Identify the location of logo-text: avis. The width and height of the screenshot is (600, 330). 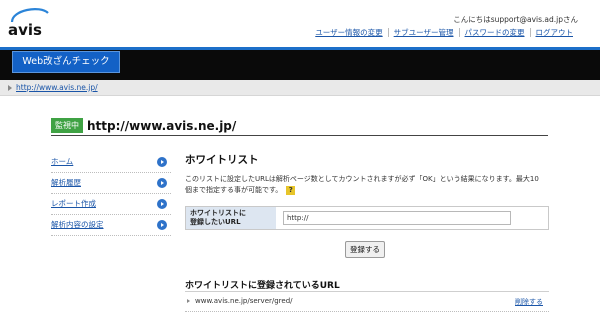
(25, 30).